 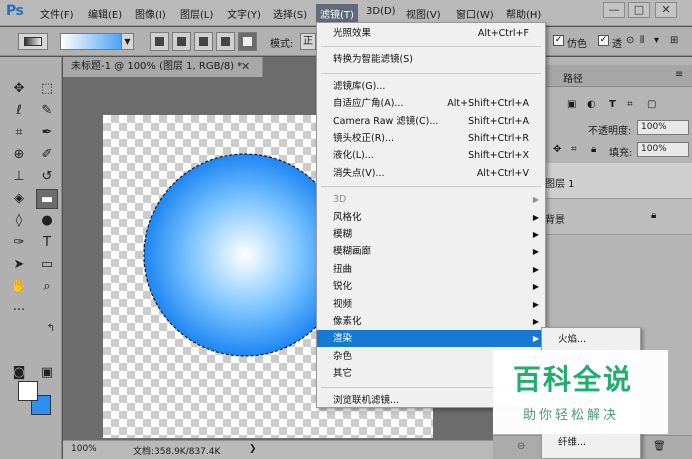 What do you see at coordinates (639, 10) in the screenshot?
I see `restore-button: □` at bounding box center [639, 10].